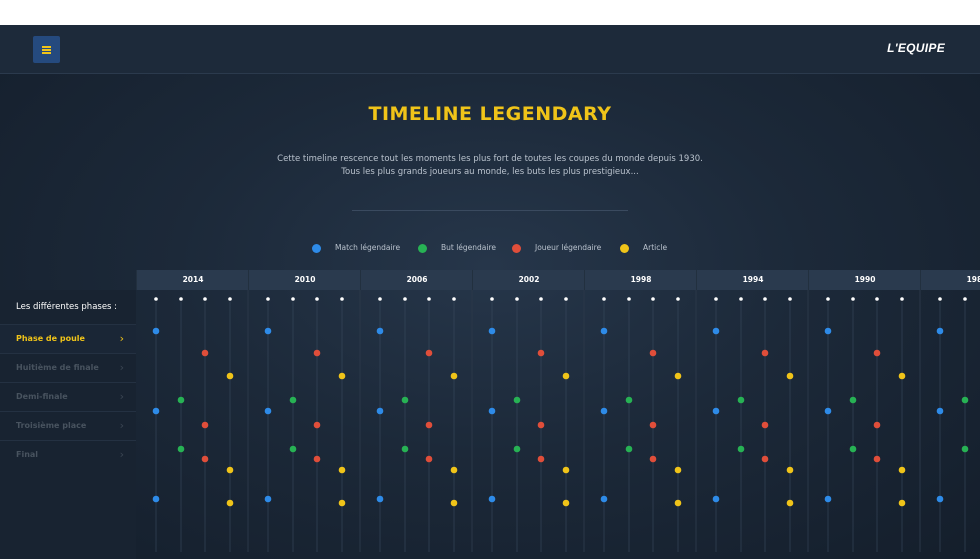 Image resolution: width=980 pixels, height=559 pixels. I want to click on year-column-header: 1990, so click(864, 280).